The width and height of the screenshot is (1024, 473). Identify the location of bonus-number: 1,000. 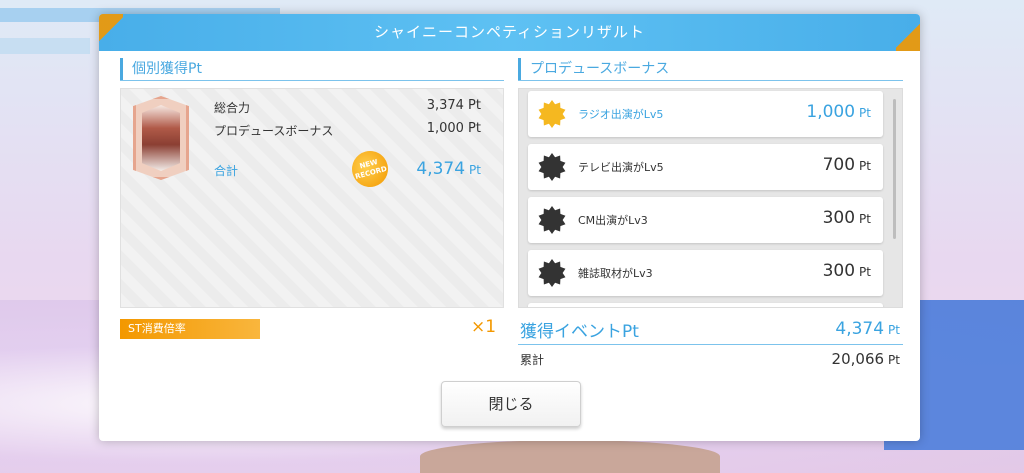
(831, 112).